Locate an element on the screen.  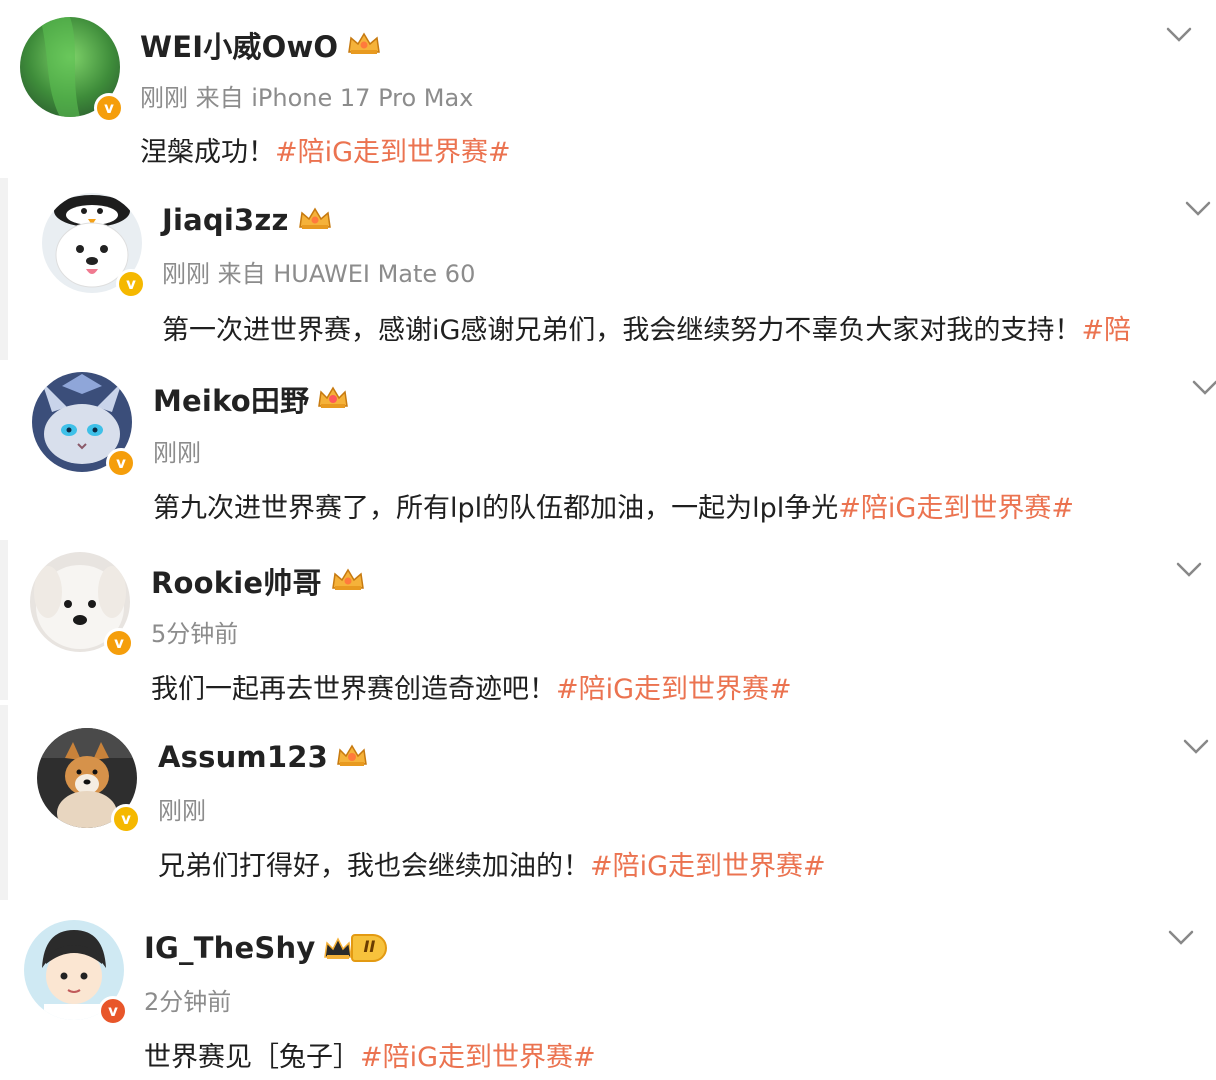
post-content: 第一次进世界赛，感谢iG感谢兄弟们，我会继续努力不辜负大家对我的支持！#陪 is located at coordinates (646, 327).